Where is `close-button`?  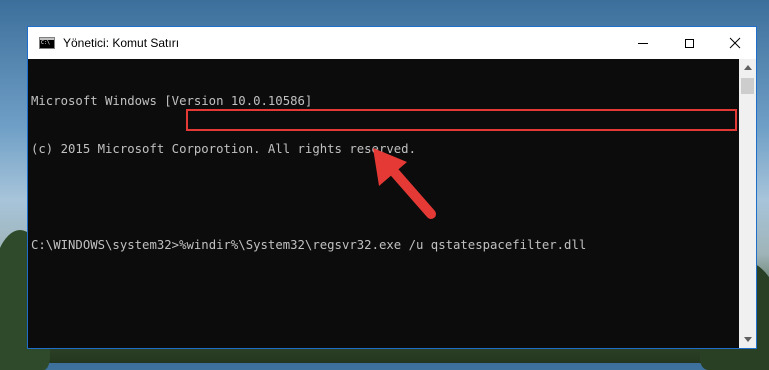
close-button is located at coordinates (735, 43).